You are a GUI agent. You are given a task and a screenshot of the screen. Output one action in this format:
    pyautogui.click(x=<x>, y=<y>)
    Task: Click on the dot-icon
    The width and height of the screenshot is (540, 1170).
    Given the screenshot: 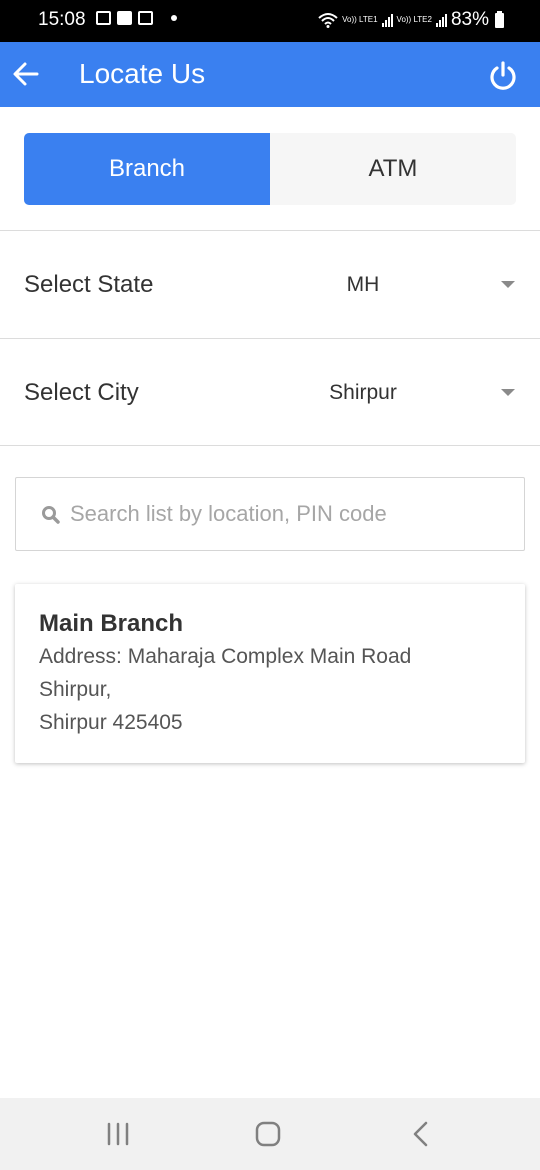 What is the action you would take?
    pyautogui.click(x=174, y=18)
    